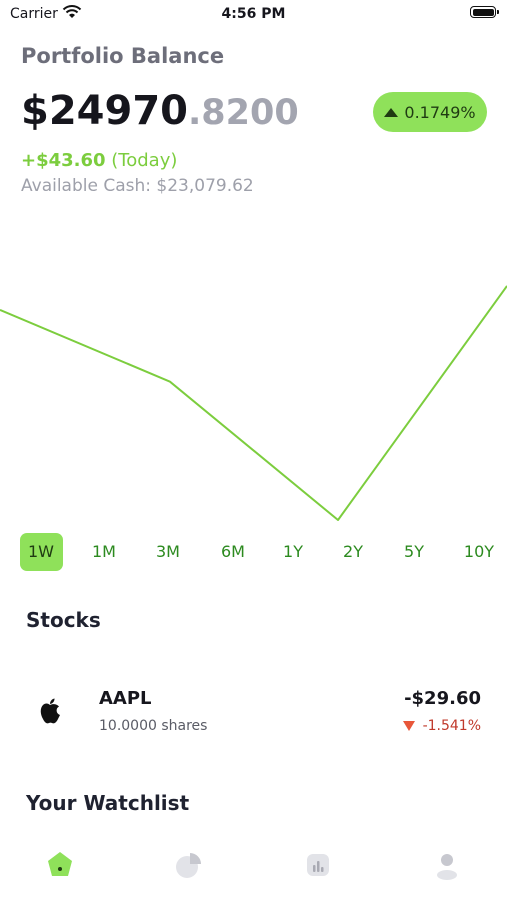 The height and width of the screenshot is (900, 507). Describe the element at coordinates (233, 552) in the screenshot. I see `range-6m: 6M` at that location.